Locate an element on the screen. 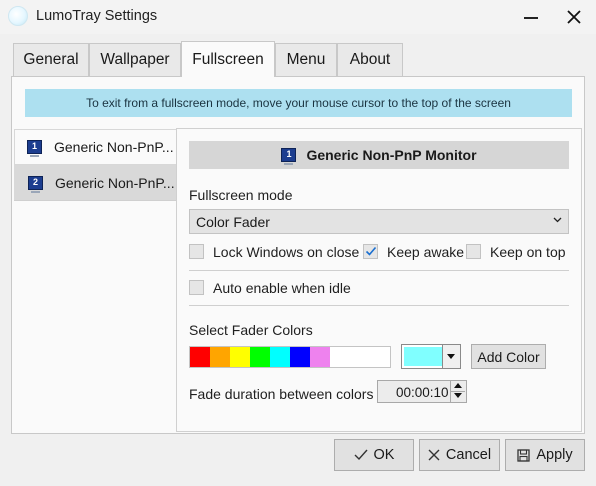 This screenshot has height=486, width=596. keep-on-top-checkbox is located at coordinates (473, 251).